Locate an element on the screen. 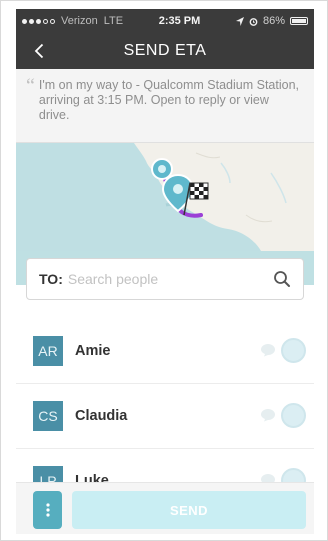 The height and width of the screenshot is (541, 328). navigation-bar: SEND ETA is located at coordinates (165, 51).